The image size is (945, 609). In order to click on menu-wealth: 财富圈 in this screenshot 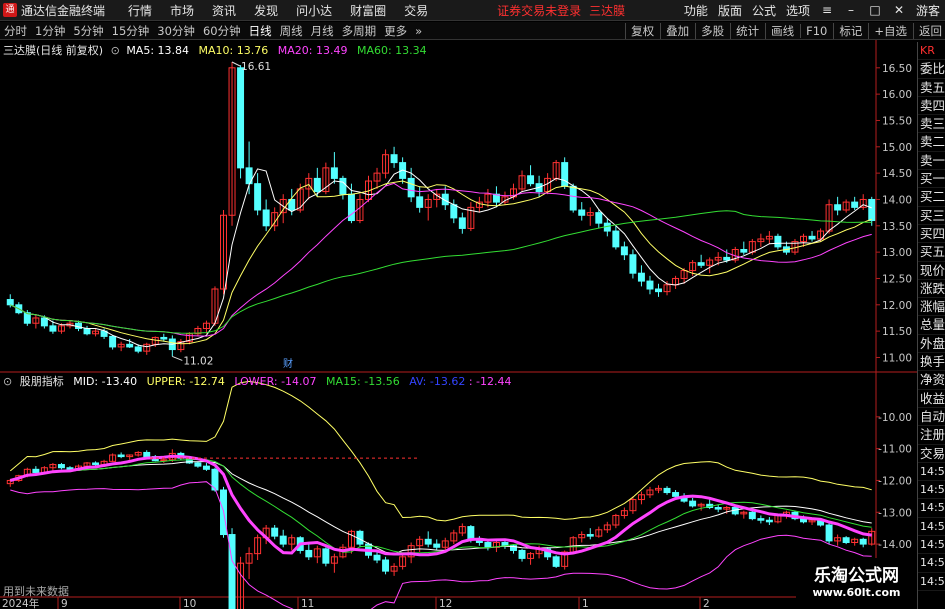, I will do `click(368, 10)`.